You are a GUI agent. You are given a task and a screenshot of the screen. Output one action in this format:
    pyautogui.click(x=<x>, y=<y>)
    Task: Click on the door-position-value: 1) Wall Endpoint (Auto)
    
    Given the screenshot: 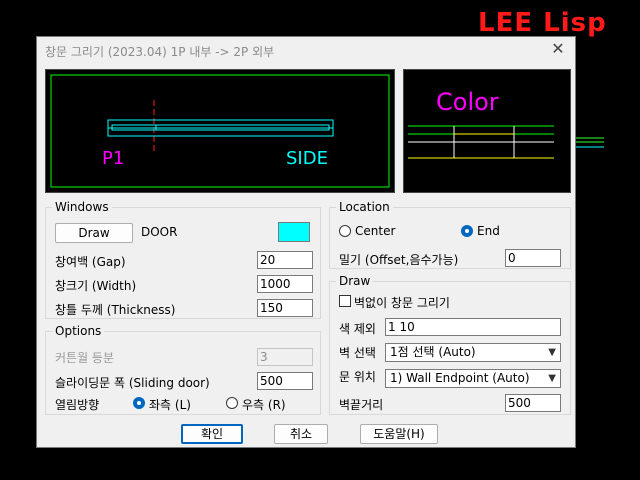 What is the action you would take?
    pyautogui.click(x=460, y=378)
    